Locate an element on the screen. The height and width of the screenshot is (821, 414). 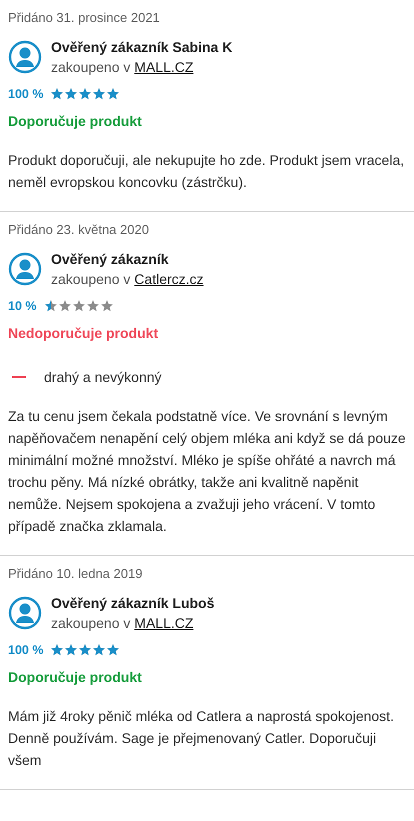
shop-link: Catlercz.cz is located at coordinates (169, 279).